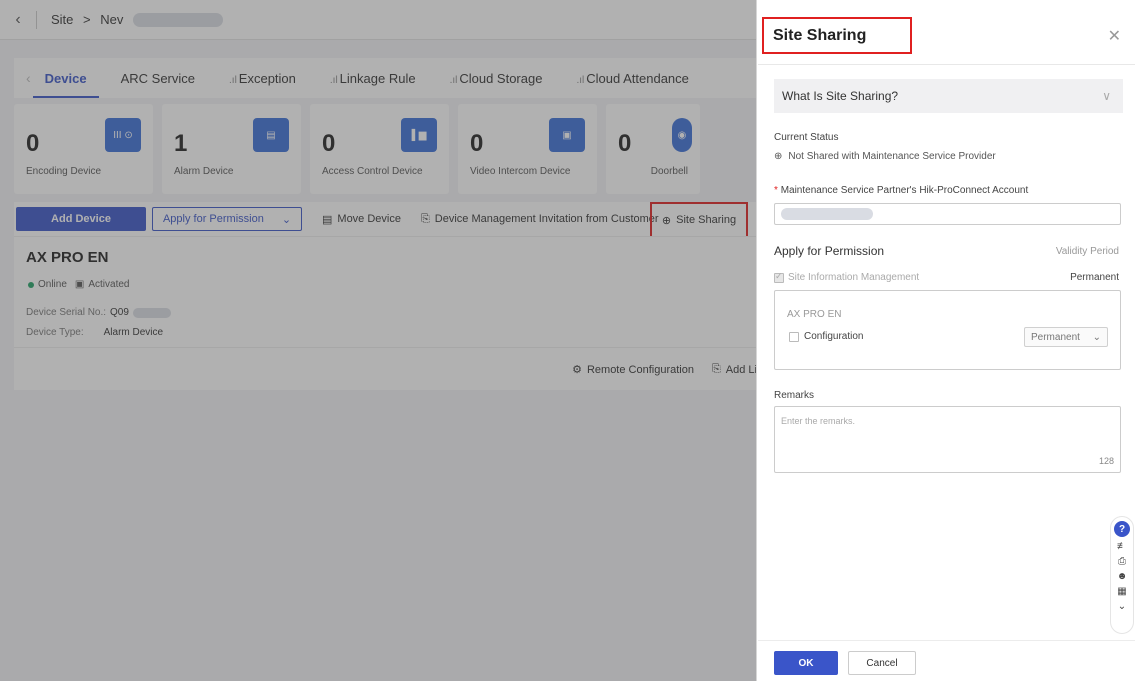 Image resolution: width=1135 pixels, height=681 pixels. Describe the element at coordinates (947, 214) in the screenshot. I see `account-input` at that location.